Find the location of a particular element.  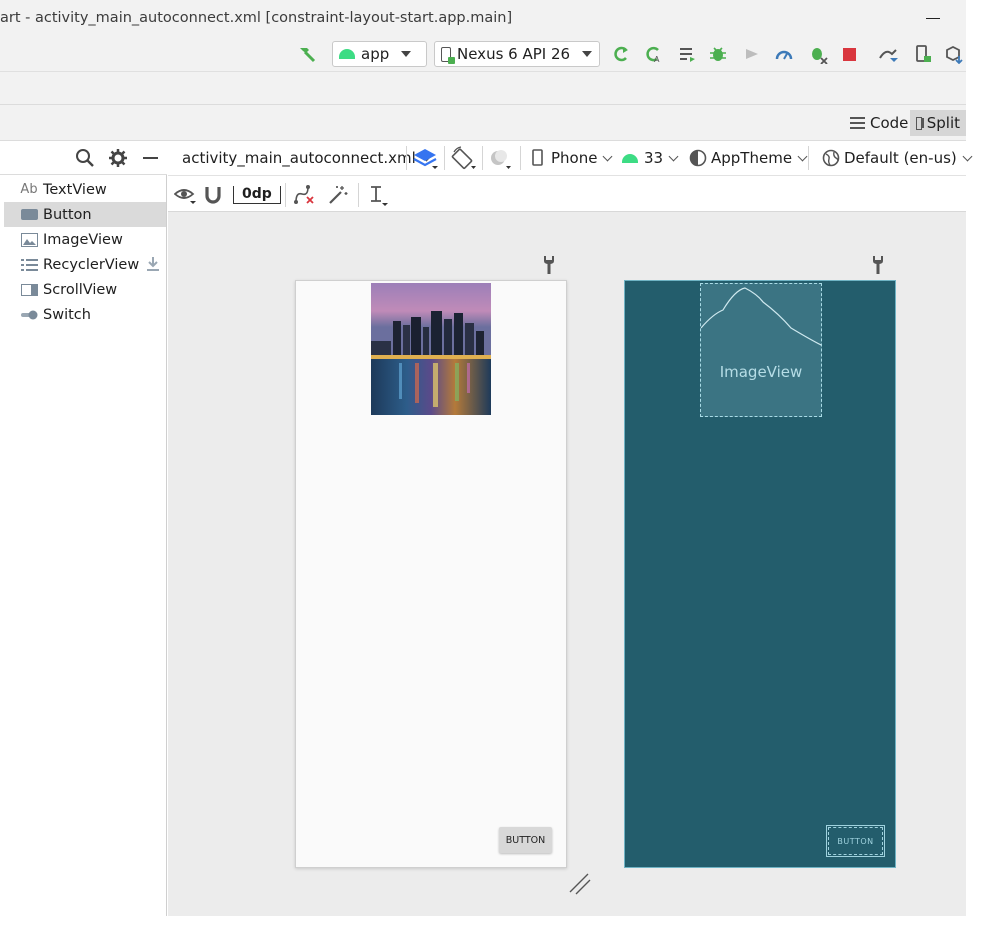

palette-item-switch: Switch is located at coordinates (85, 314).